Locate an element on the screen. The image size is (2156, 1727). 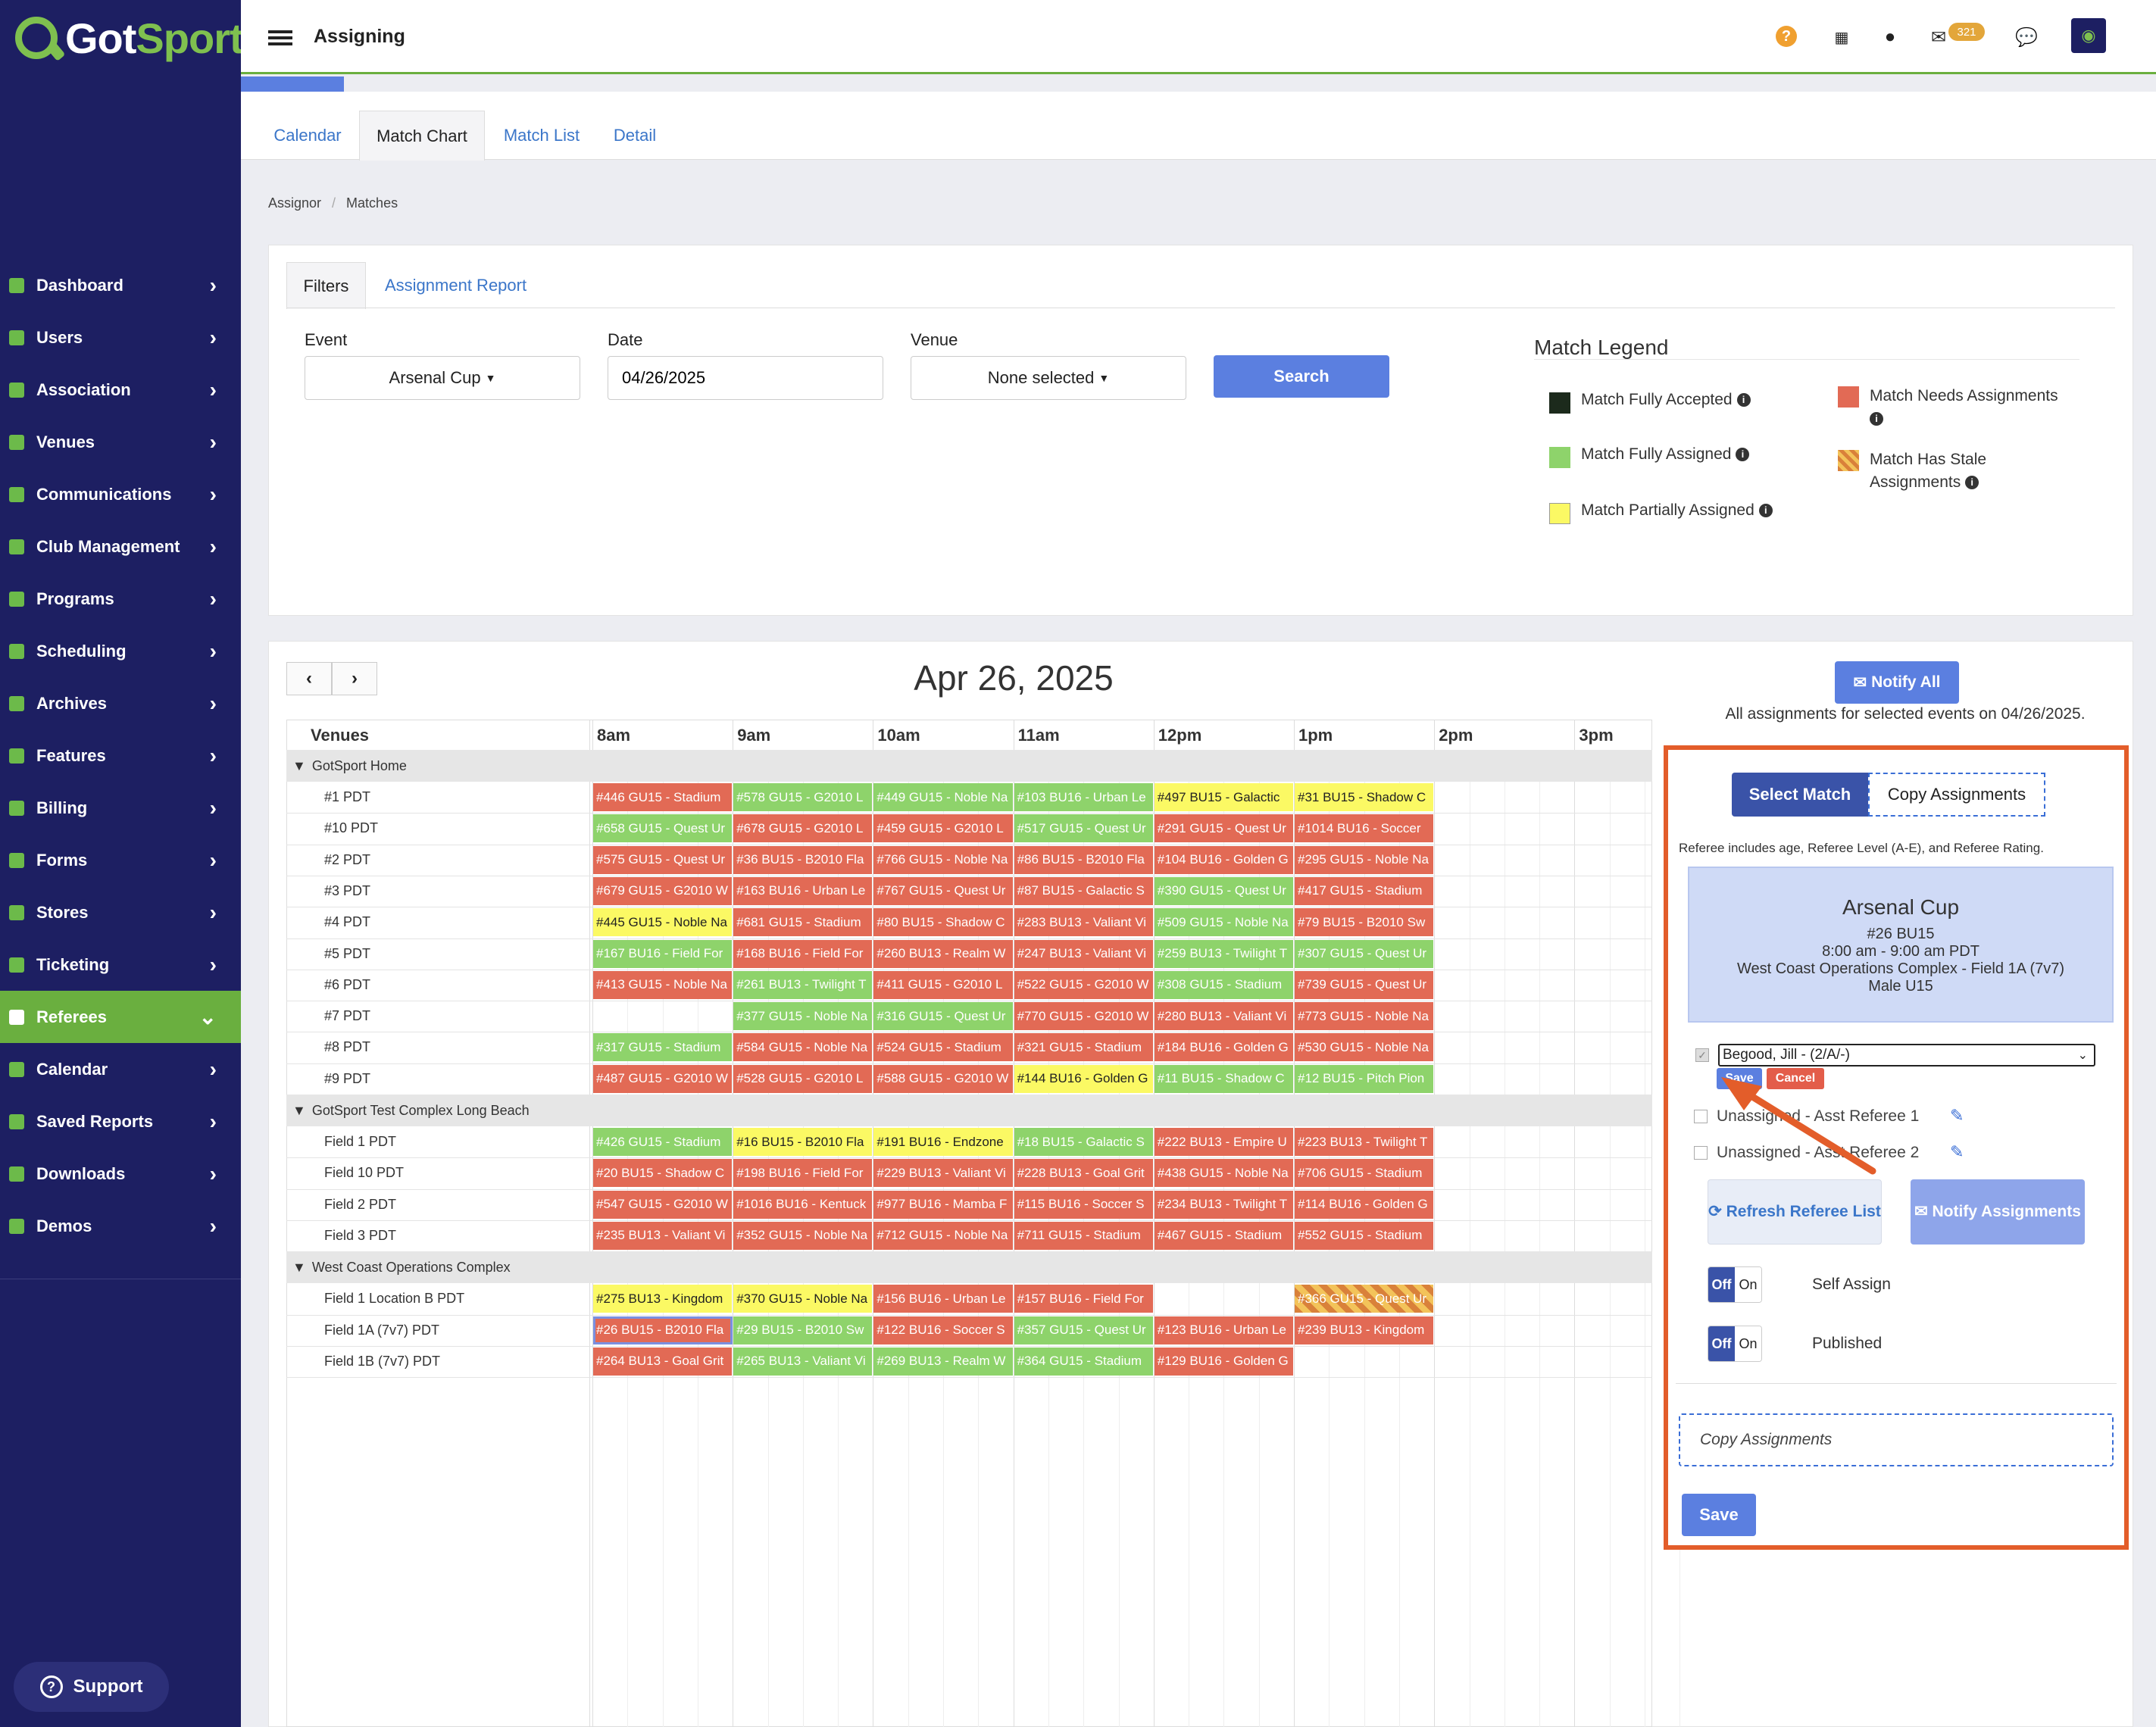
sidebar-item-scheduling: Scheduling › is located at coordinates (121, 651).